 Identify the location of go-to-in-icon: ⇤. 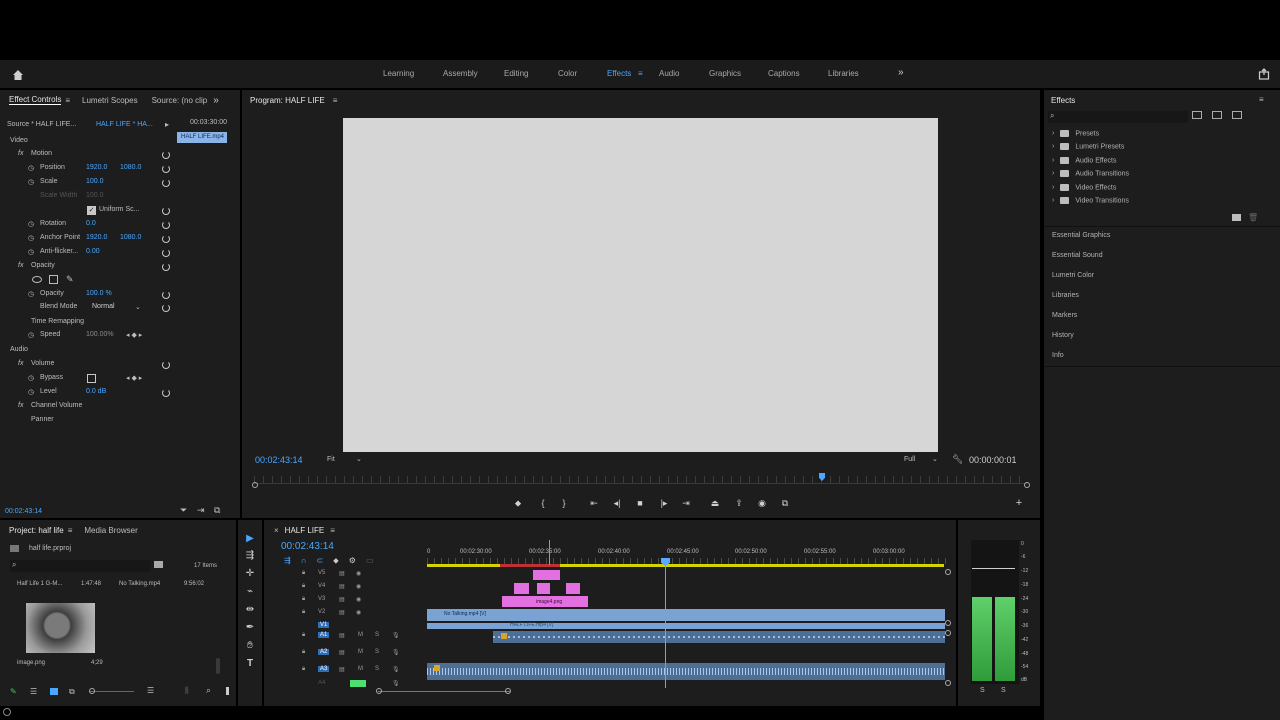
(594, 503).